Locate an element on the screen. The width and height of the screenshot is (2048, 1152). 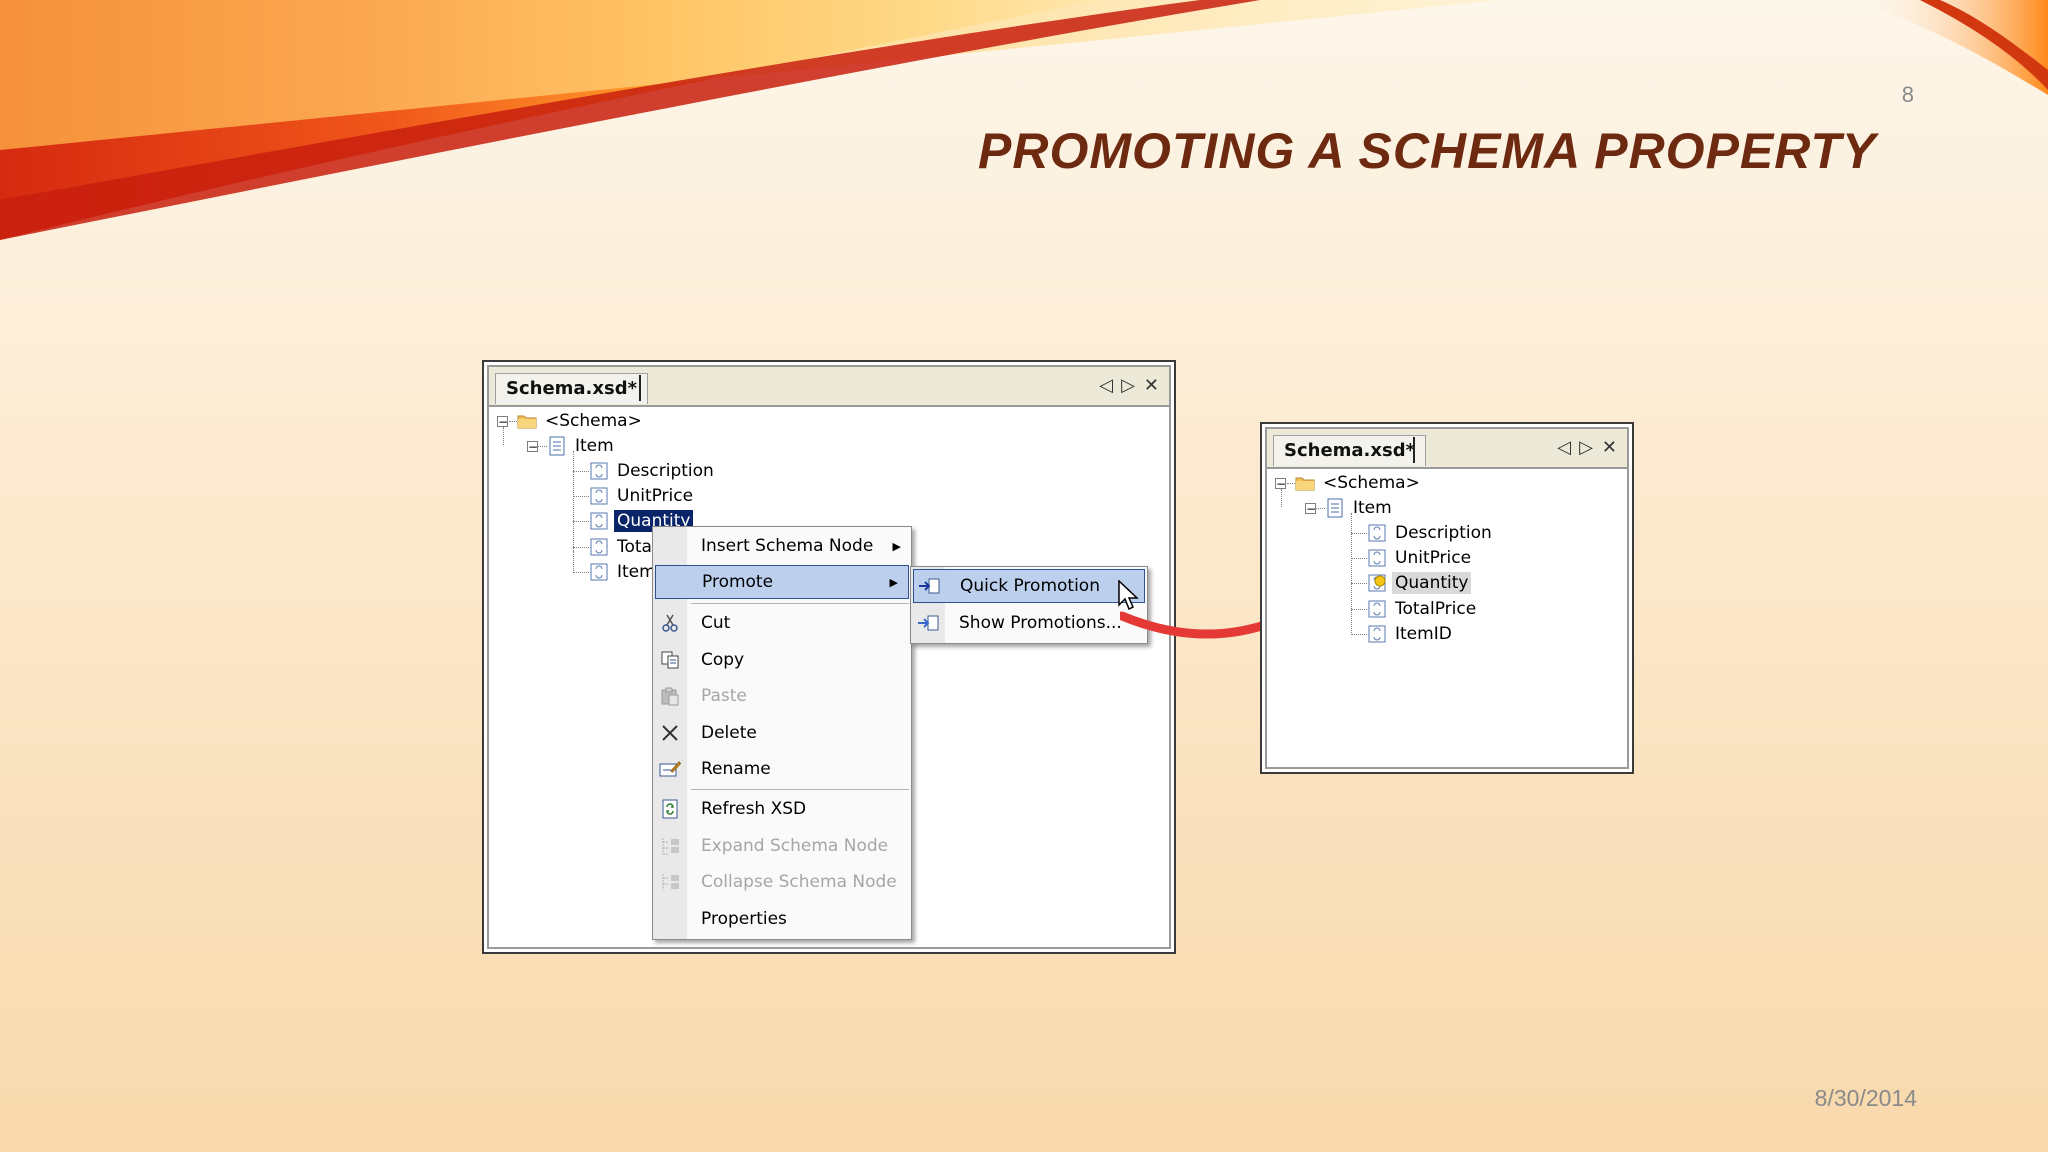
delete-x-icon is located at coordinates (670, 733).